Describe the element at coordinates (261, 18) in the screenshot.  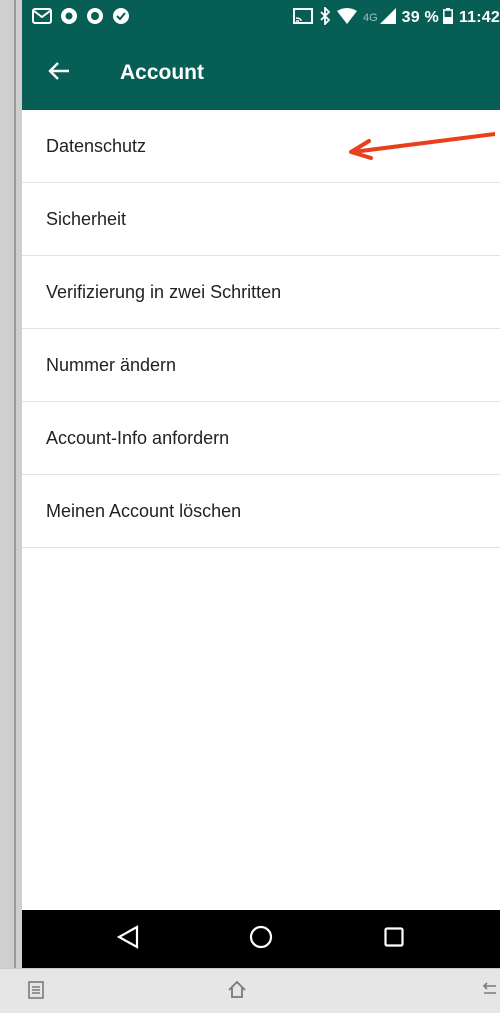
I see `status-bar: 4G 39 % 11:42` at that location.